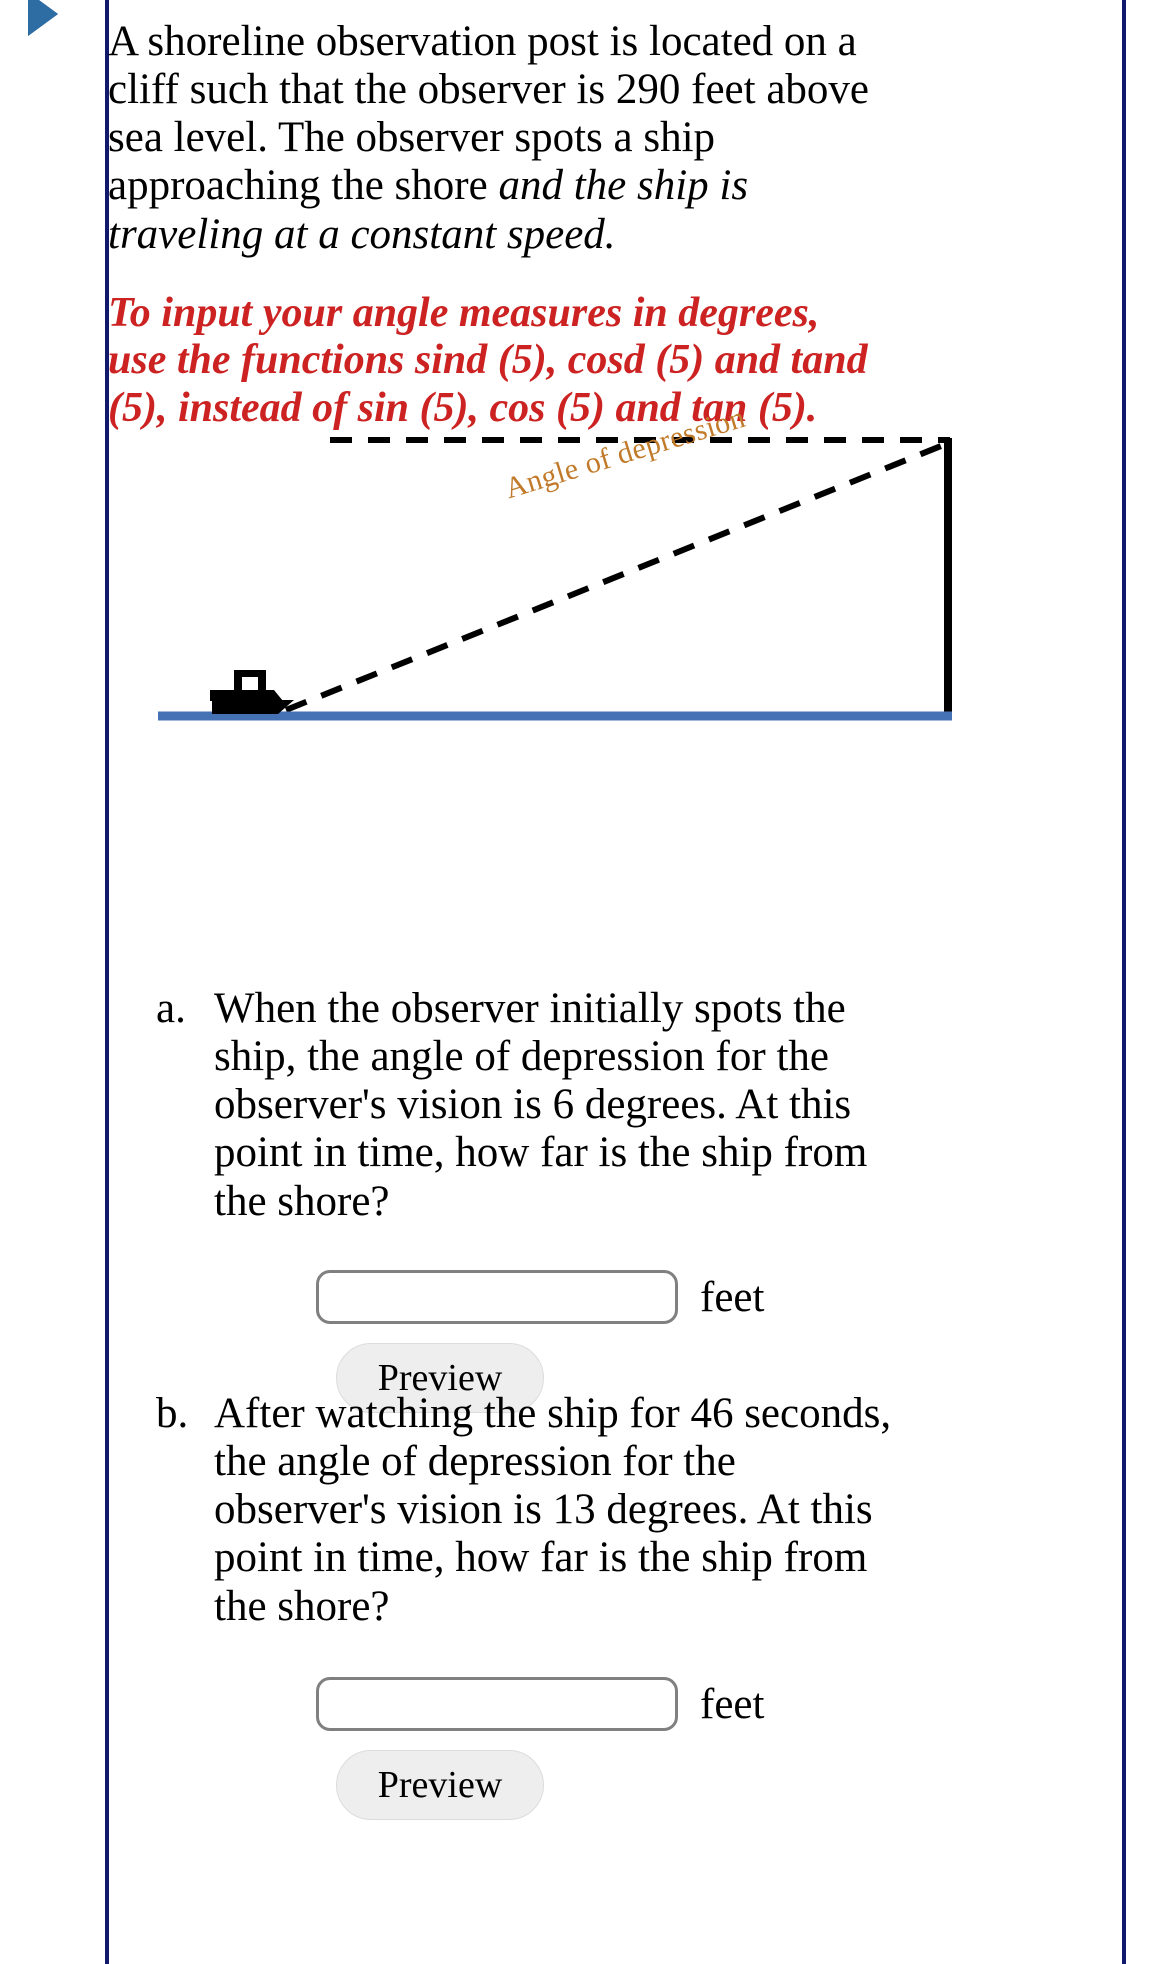 The image size is (1170, 1964). I want to click on scrollbar-track, so click(1155, 982).